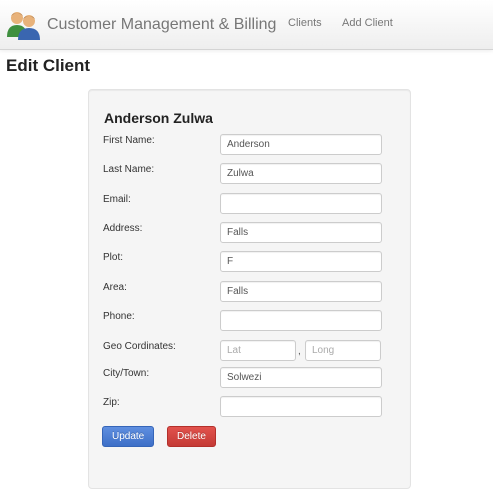 The height and width of the screenshot is (500, 493). Describe the element at coordinates (301, 203) in the screenshot. I see `email-input` at that location.